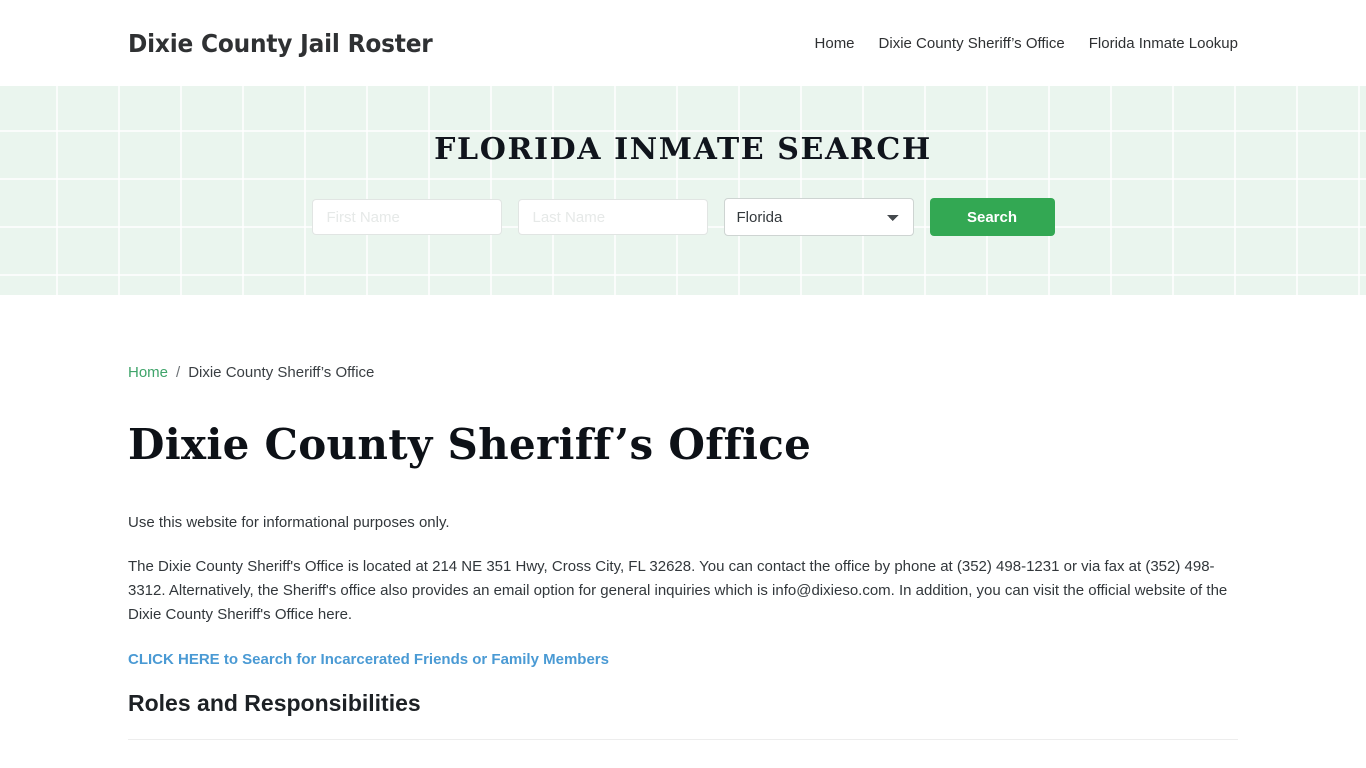 The width and height of the screenshot is (1366, 768). What do you see at coordinates (683, 149) in the screenshot?
I see `hero-title: FLORIDA INMATE SEARCH` at bounding box center [683, 149].